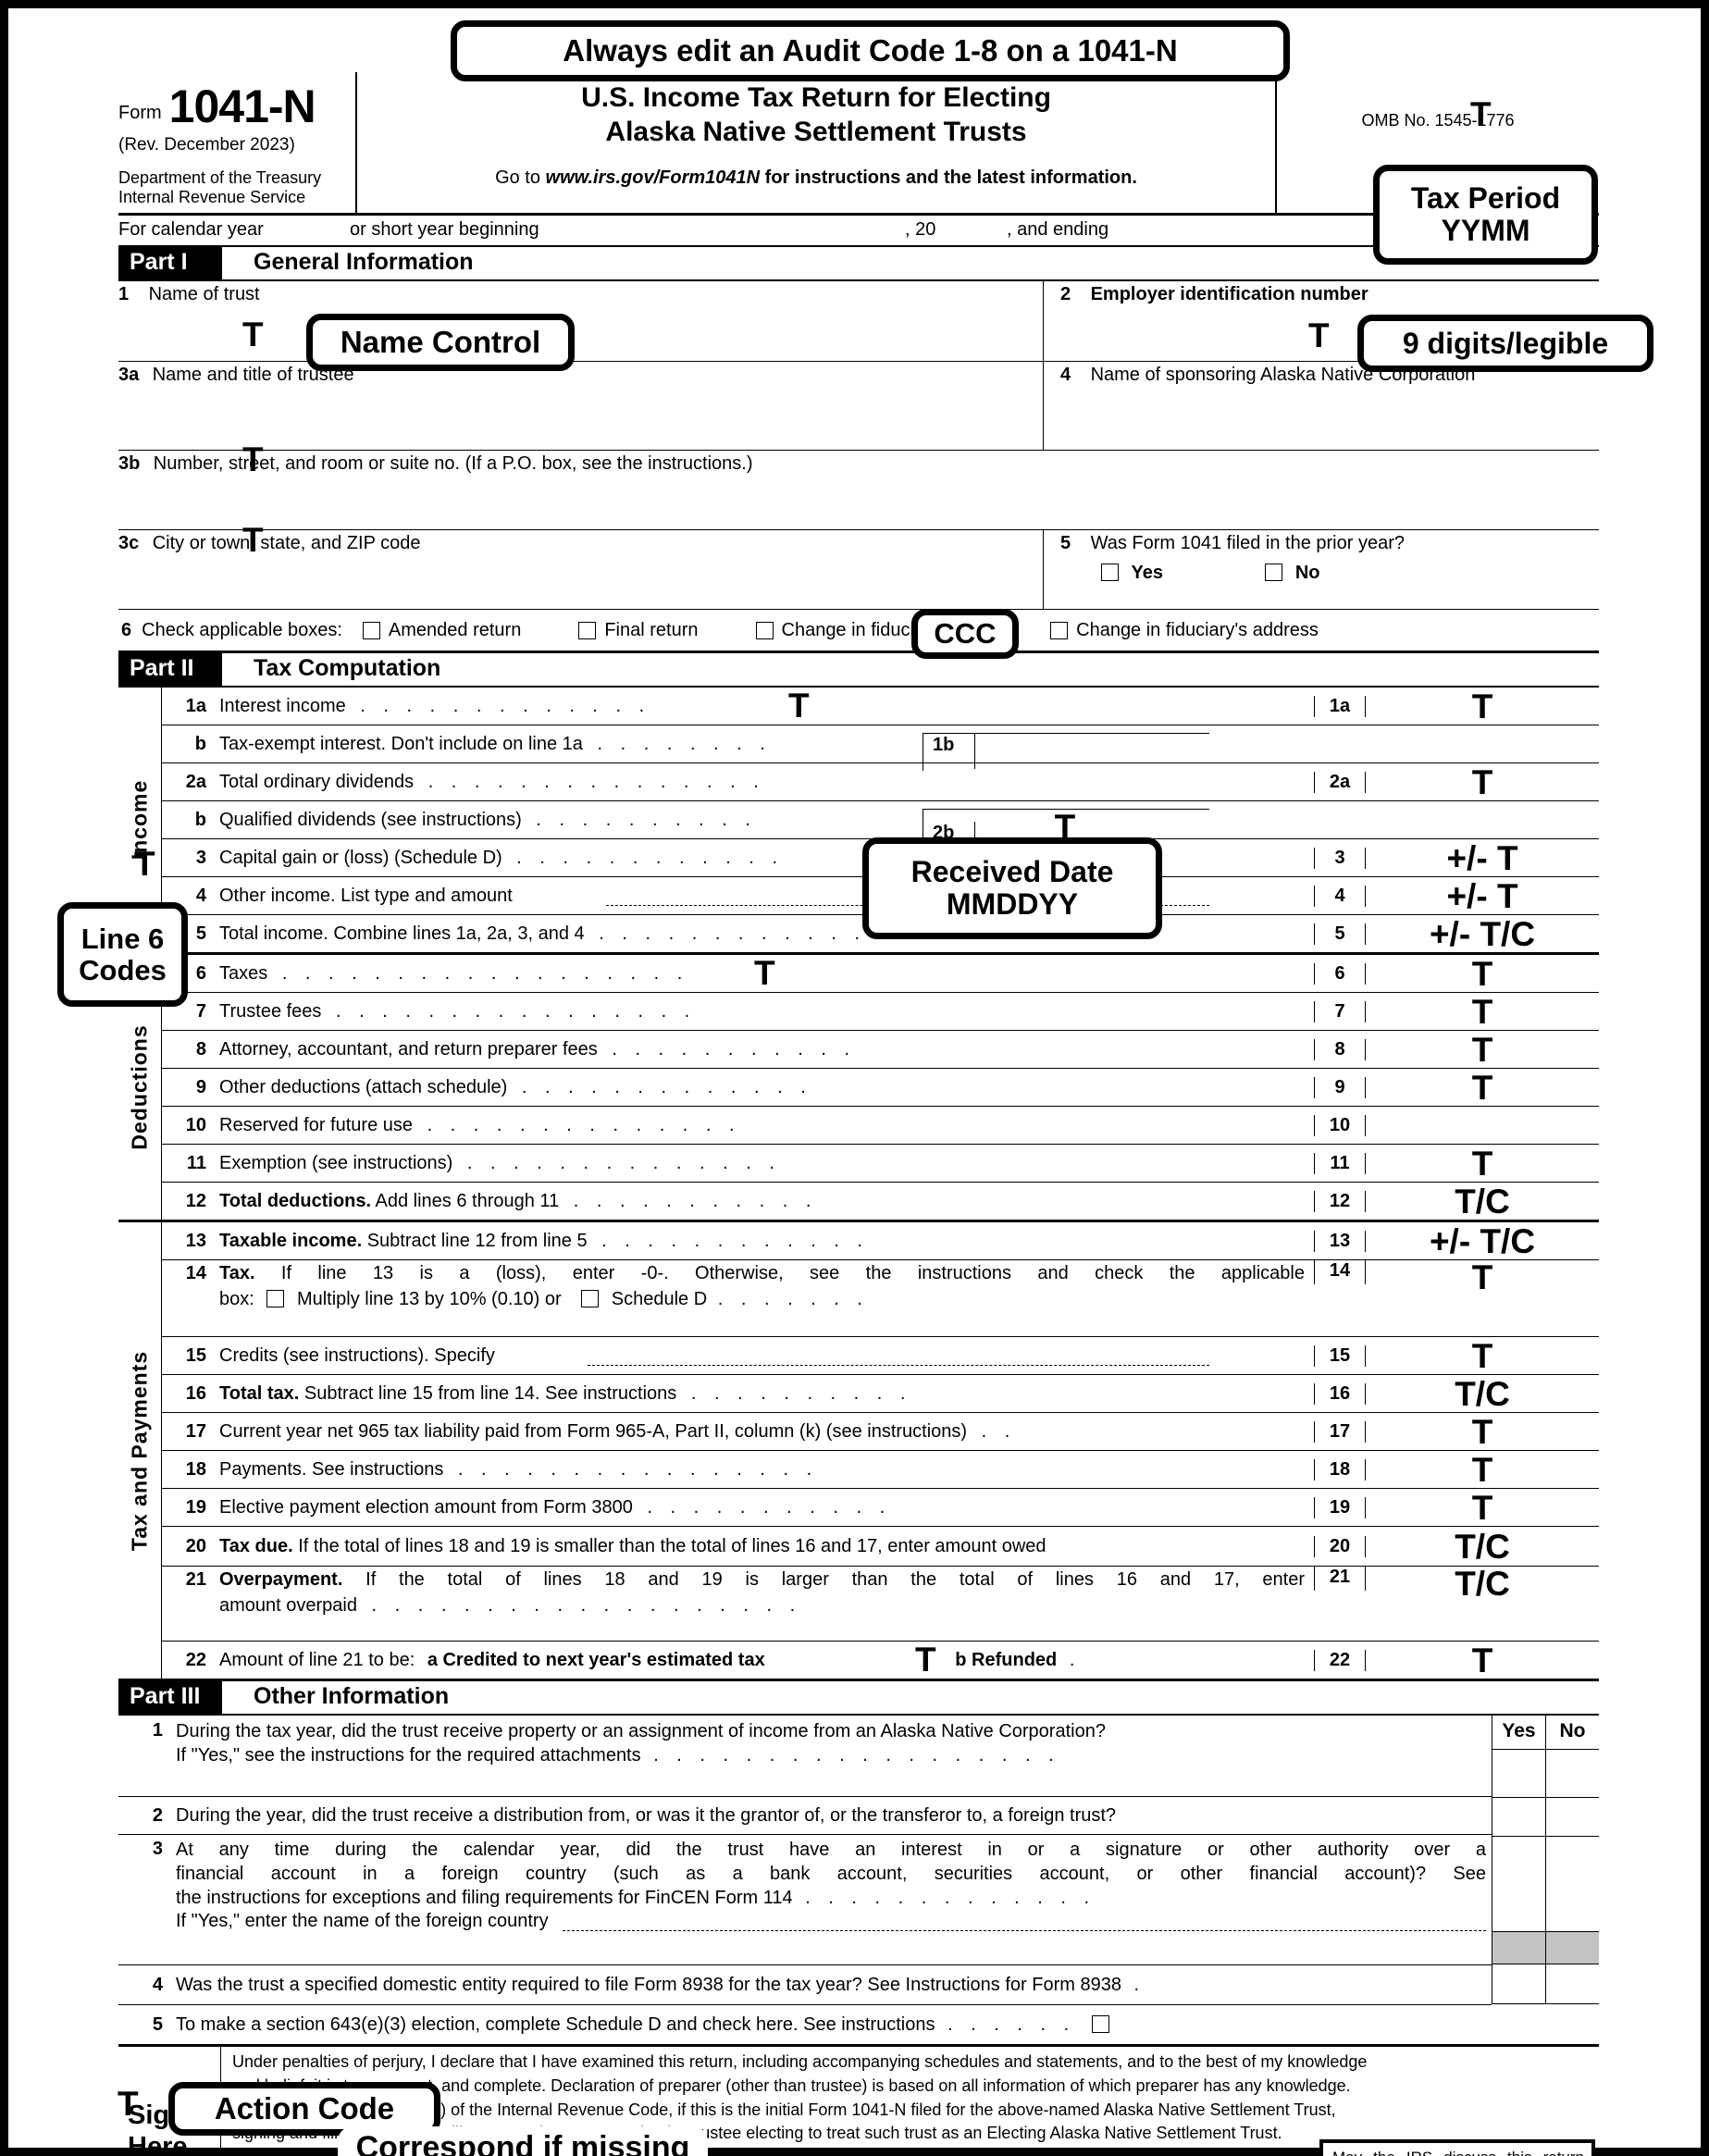  I want to click on part3-q1-no-cell, so click(1572, 1774).